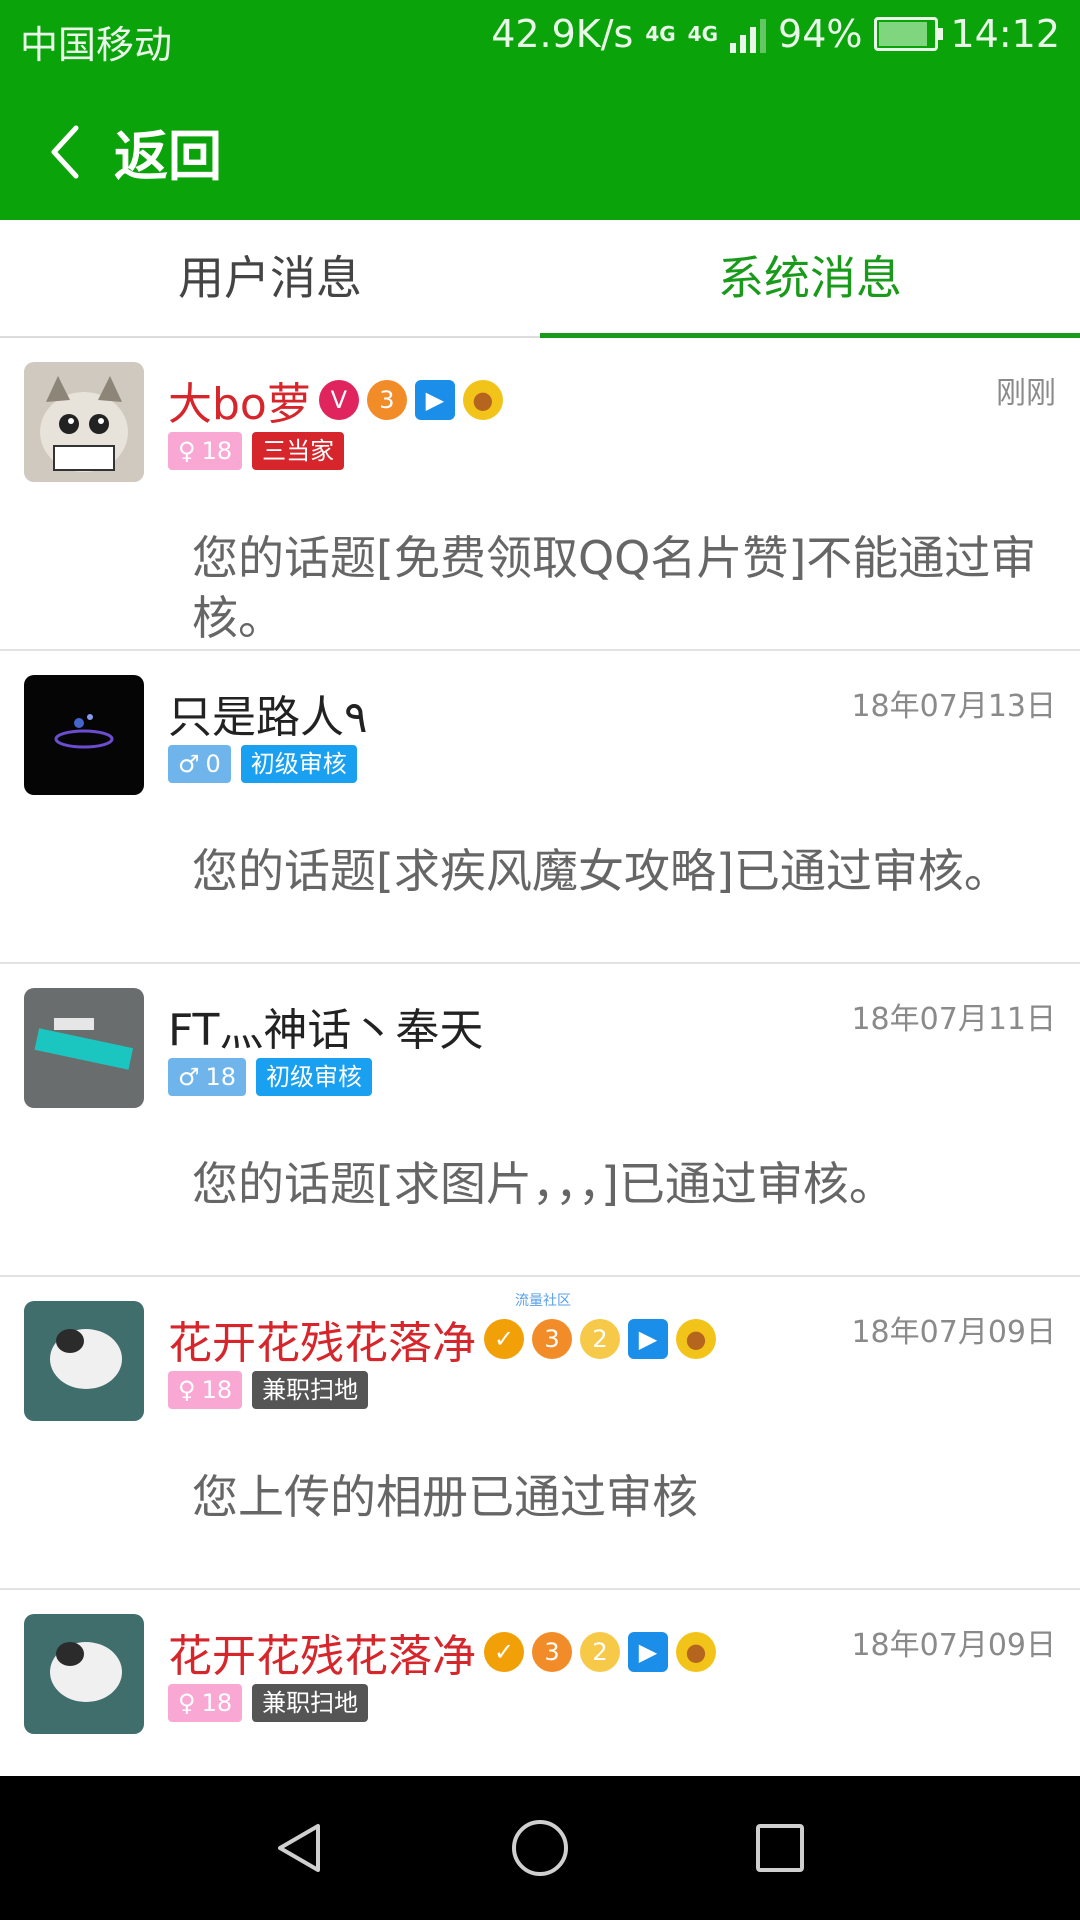  I want to click on user-name: FT灬神话丶奉天, so click(325, 1026).